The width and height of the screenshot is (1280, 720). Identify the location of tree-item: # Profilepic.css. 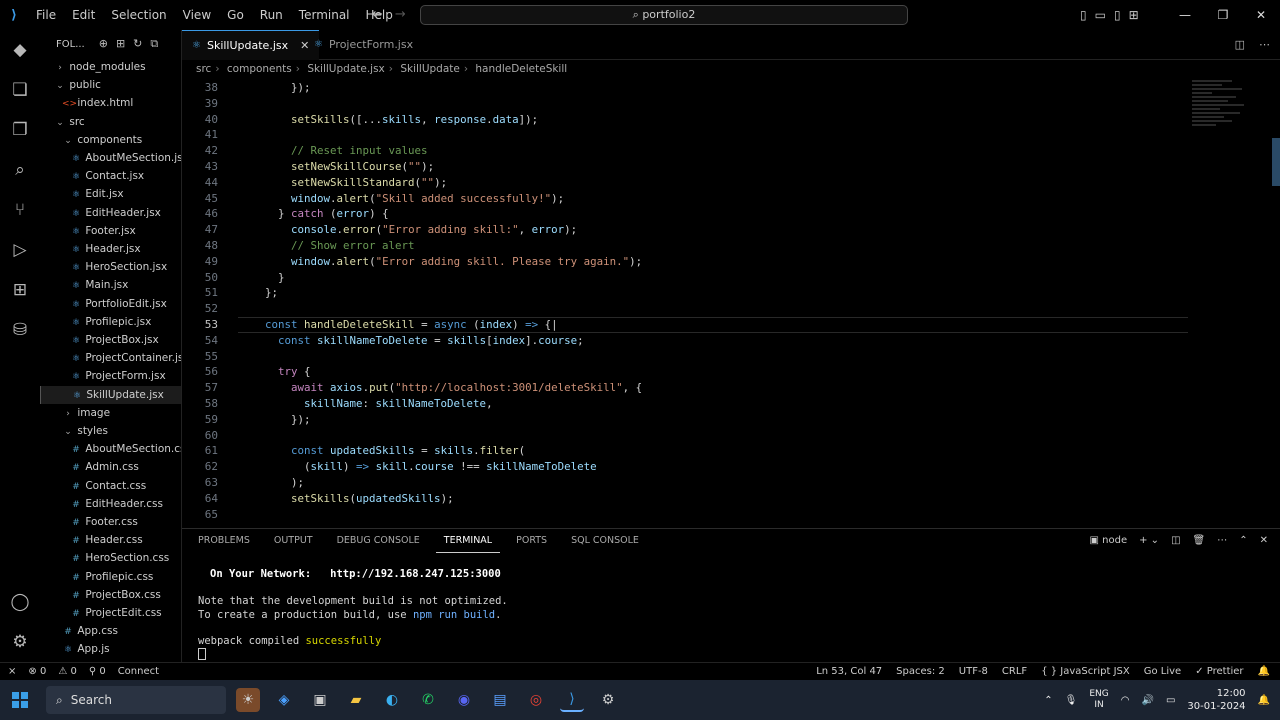
(110, 577).